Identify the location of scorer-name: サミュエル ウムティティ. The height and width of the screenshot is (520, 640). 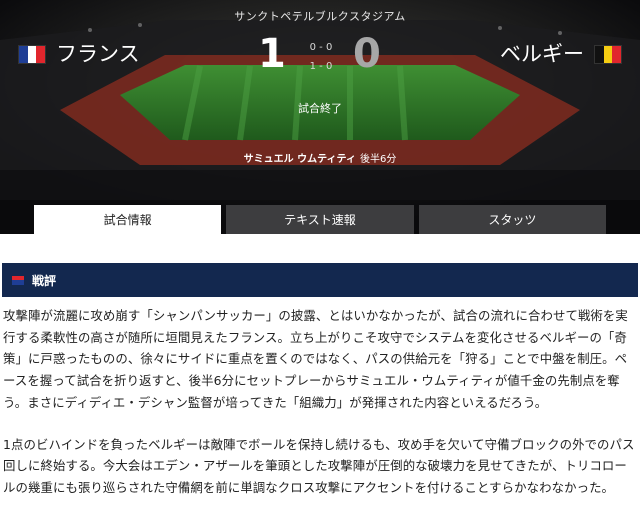
(299, 159).